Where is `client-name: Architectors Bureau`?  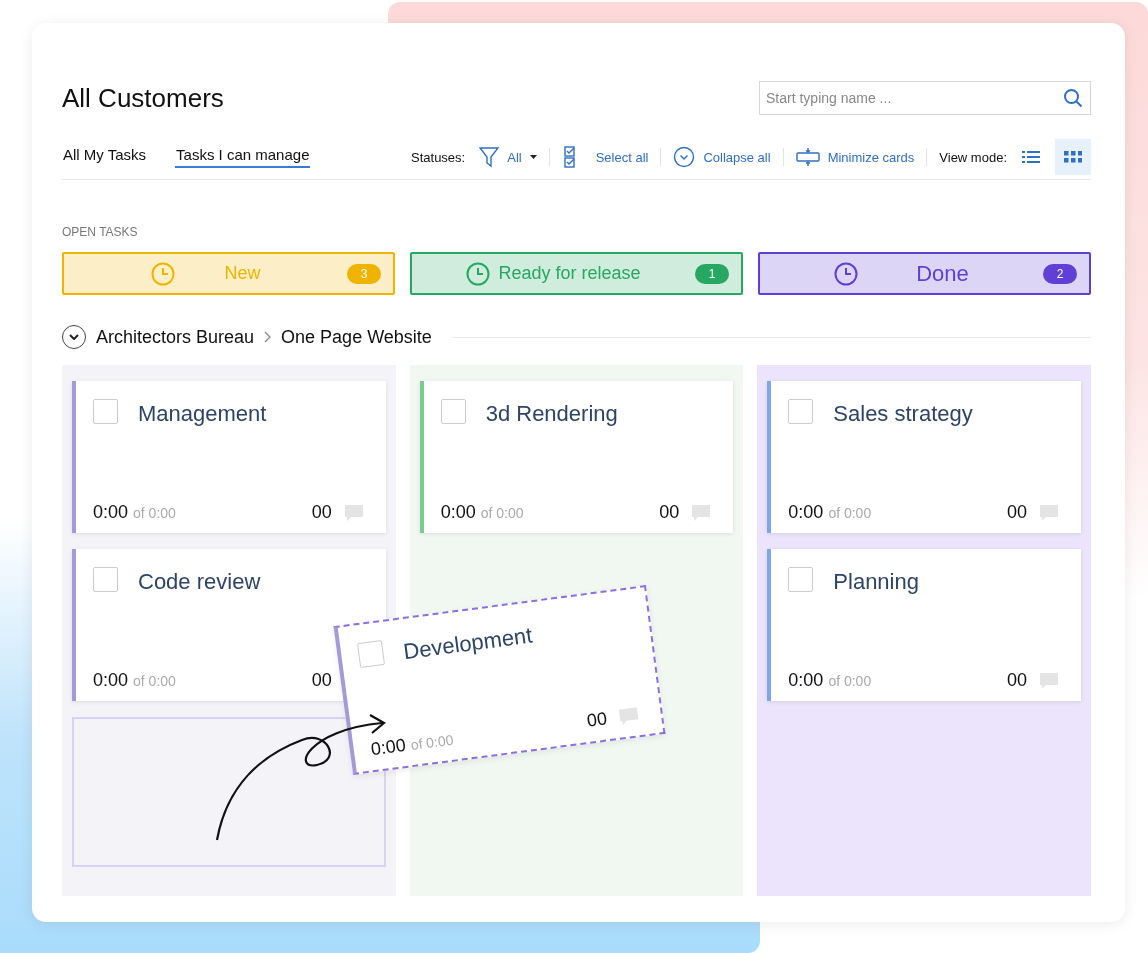
client-name: Architectors Bureau is located at coordinates (175, 337).